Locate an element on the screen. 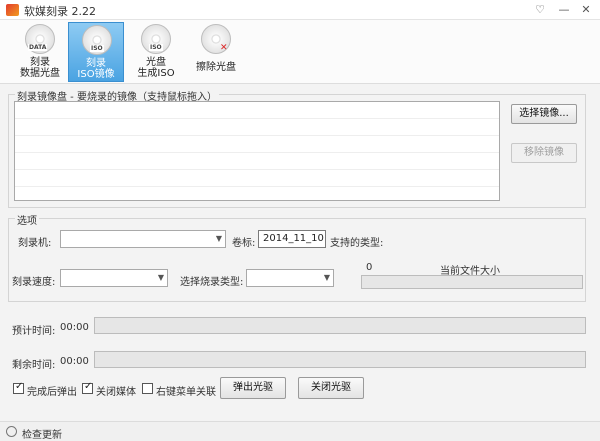 This screenshot has width=600, height=441. tool-disc-to-iso: ISO 光盘 生成ISO is located at coordinates (156, 52).